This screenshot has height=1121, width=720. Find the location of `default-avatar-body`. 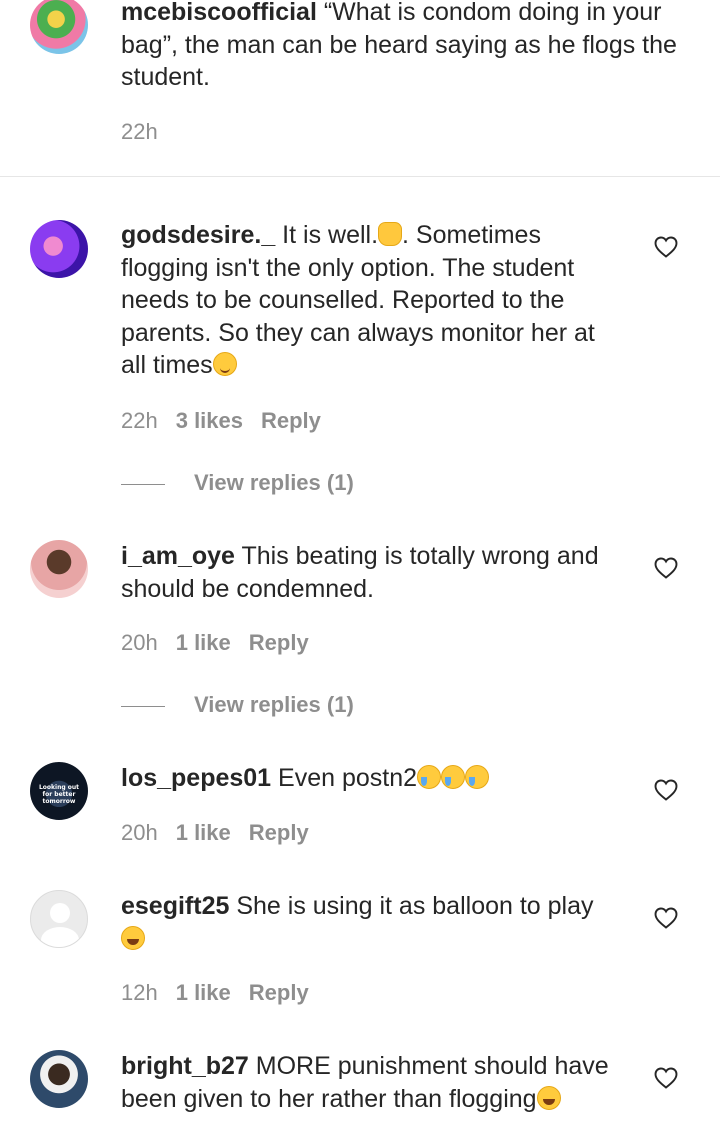

default-avatar-body is located at coordinates (60, 937).